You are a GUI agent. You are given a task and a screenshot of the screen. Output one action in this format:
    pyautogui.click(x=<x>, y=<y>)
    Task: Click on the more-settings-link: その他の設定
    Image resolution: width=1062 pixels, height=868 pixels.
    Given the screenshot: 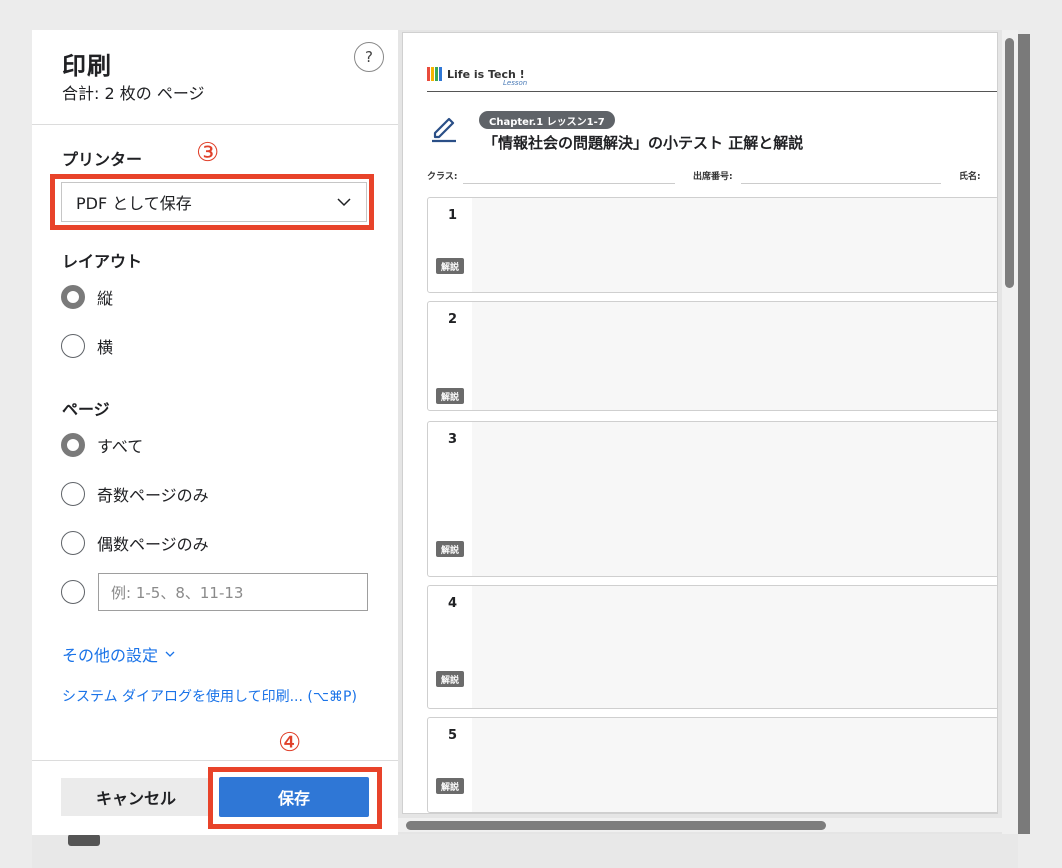 What is the action you would take?
    pyautogui.click(x=119, y=654)
    